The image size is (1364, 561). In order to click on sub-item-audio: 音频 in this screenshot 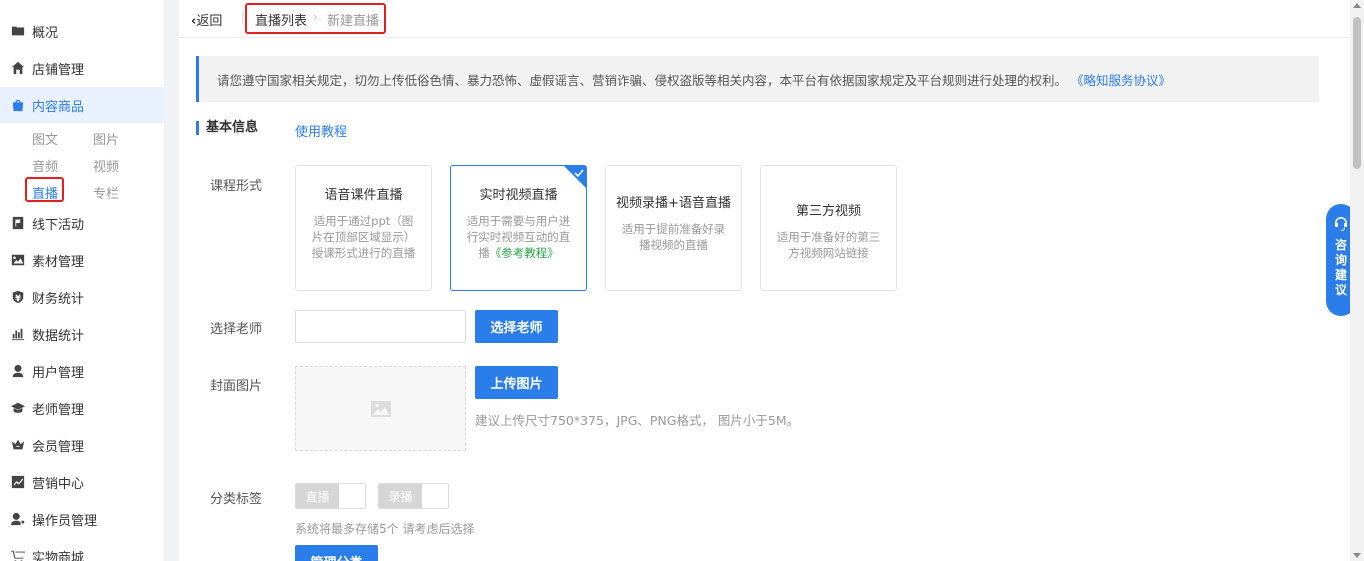, I will do `click(45, 165)`.